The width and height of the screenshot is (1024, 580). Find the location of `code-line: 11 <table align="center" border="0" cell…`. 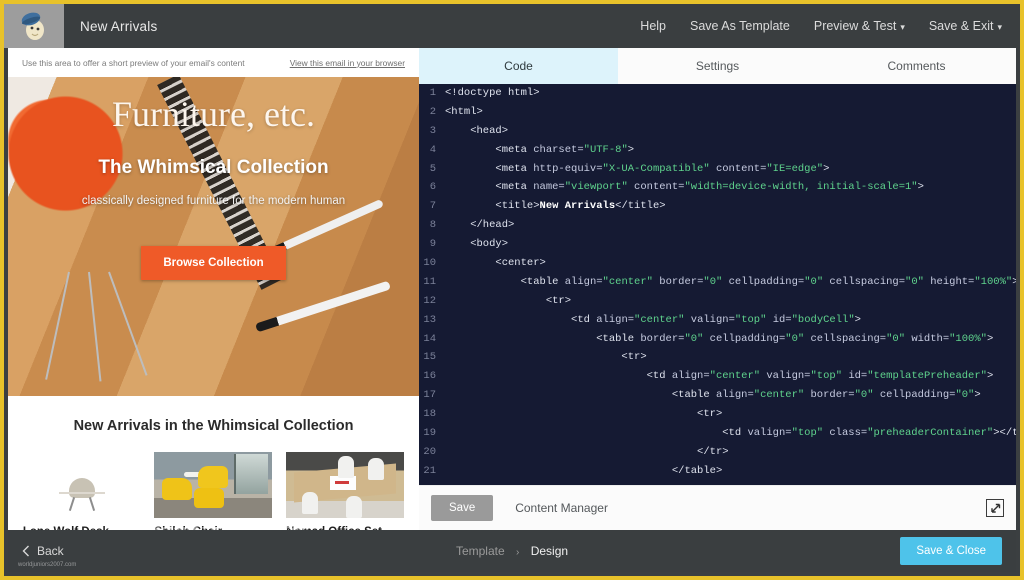

code-line: 11 <table align="center" border="0" cell… is located at coordinates (717, 282).